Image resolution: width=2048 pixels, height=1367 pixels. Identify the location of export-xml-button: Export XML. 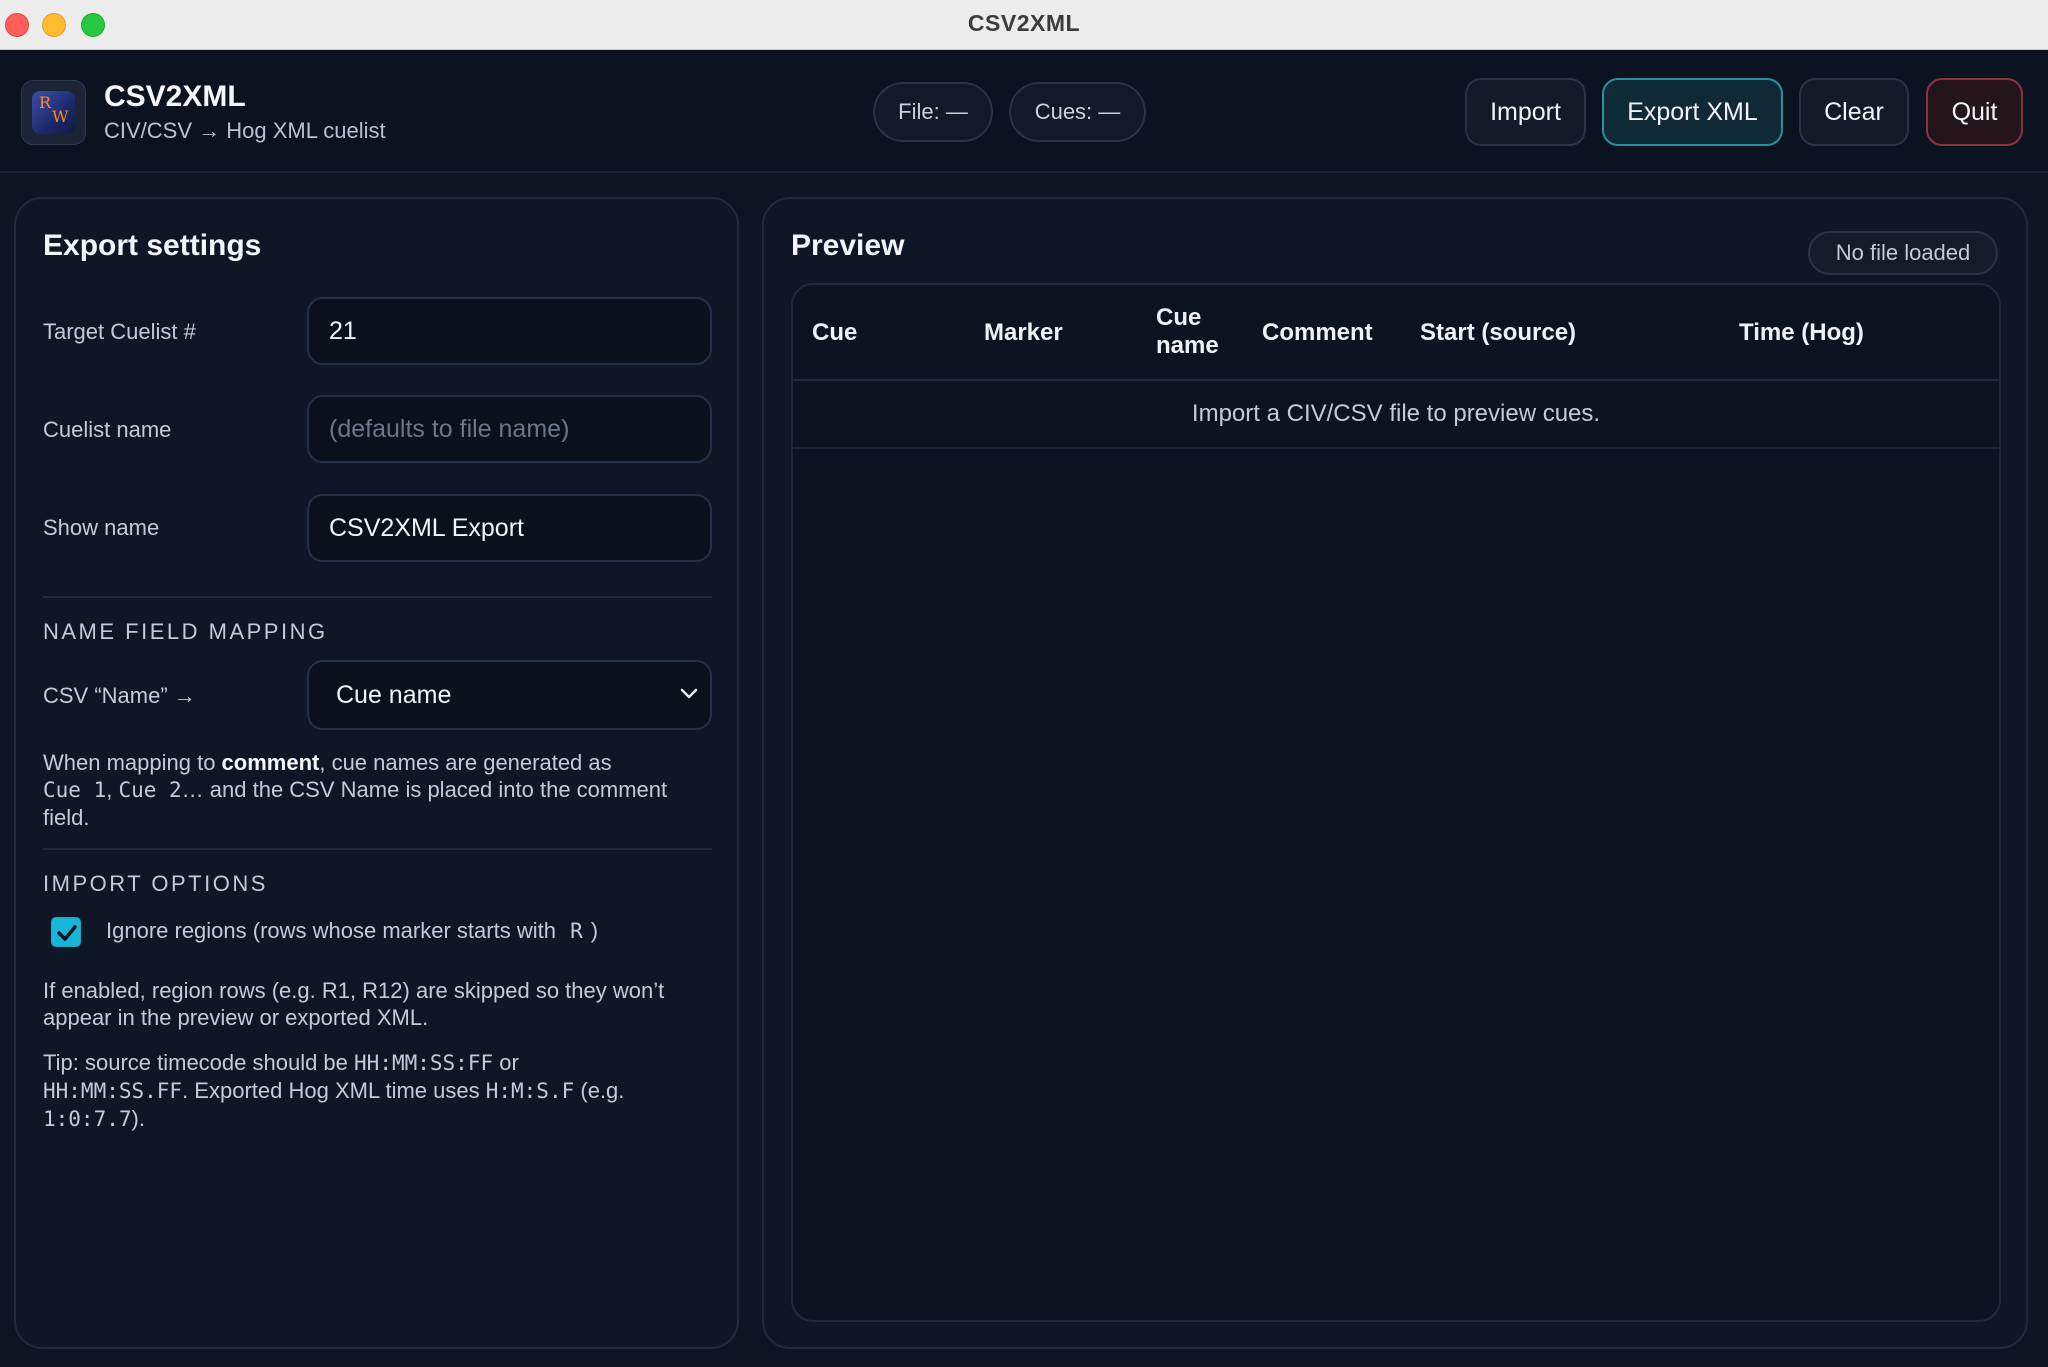
(1692, 112).